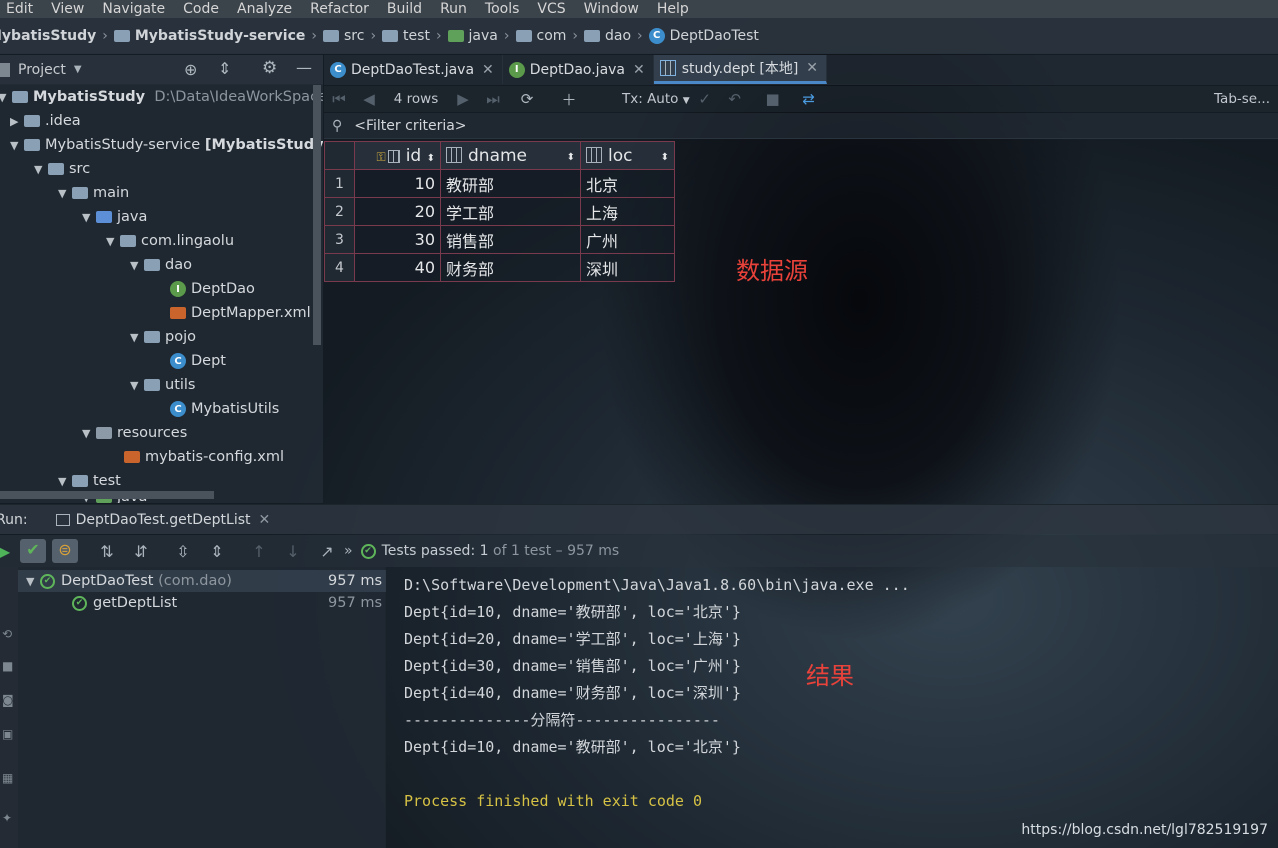 The height and width of the screenshot is (848, 1278). What do you see at coordinates (397, 267) in the screenshot?
I see `cell-id: 40` at bounding box center [397, 267].